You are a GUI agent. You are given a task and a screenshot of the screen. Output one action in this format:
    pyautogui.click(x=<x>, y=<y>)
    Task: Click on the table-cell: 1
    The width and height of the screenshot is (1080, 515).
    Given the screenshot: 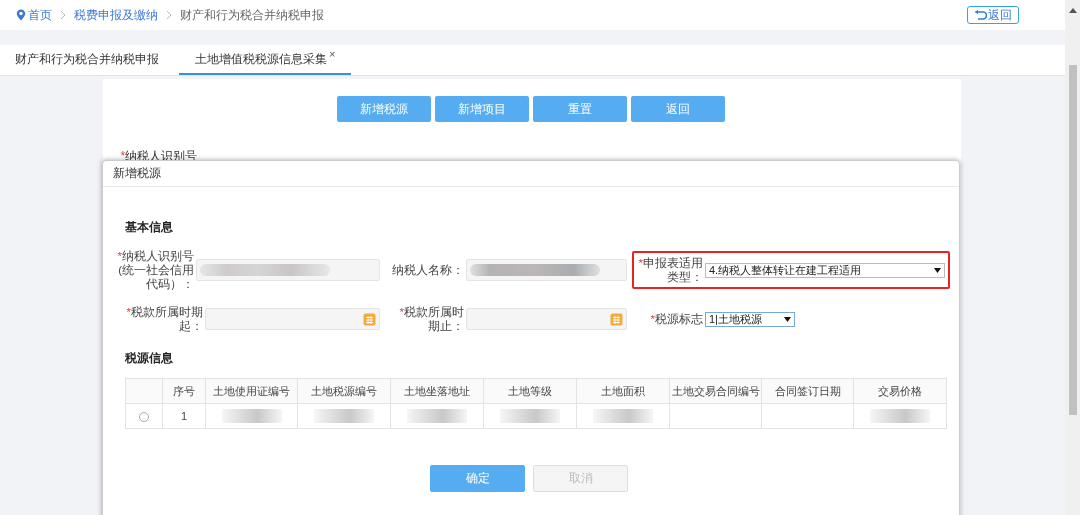 What is the action you would take?
    pyautogui.click(x=184, y=416)
    